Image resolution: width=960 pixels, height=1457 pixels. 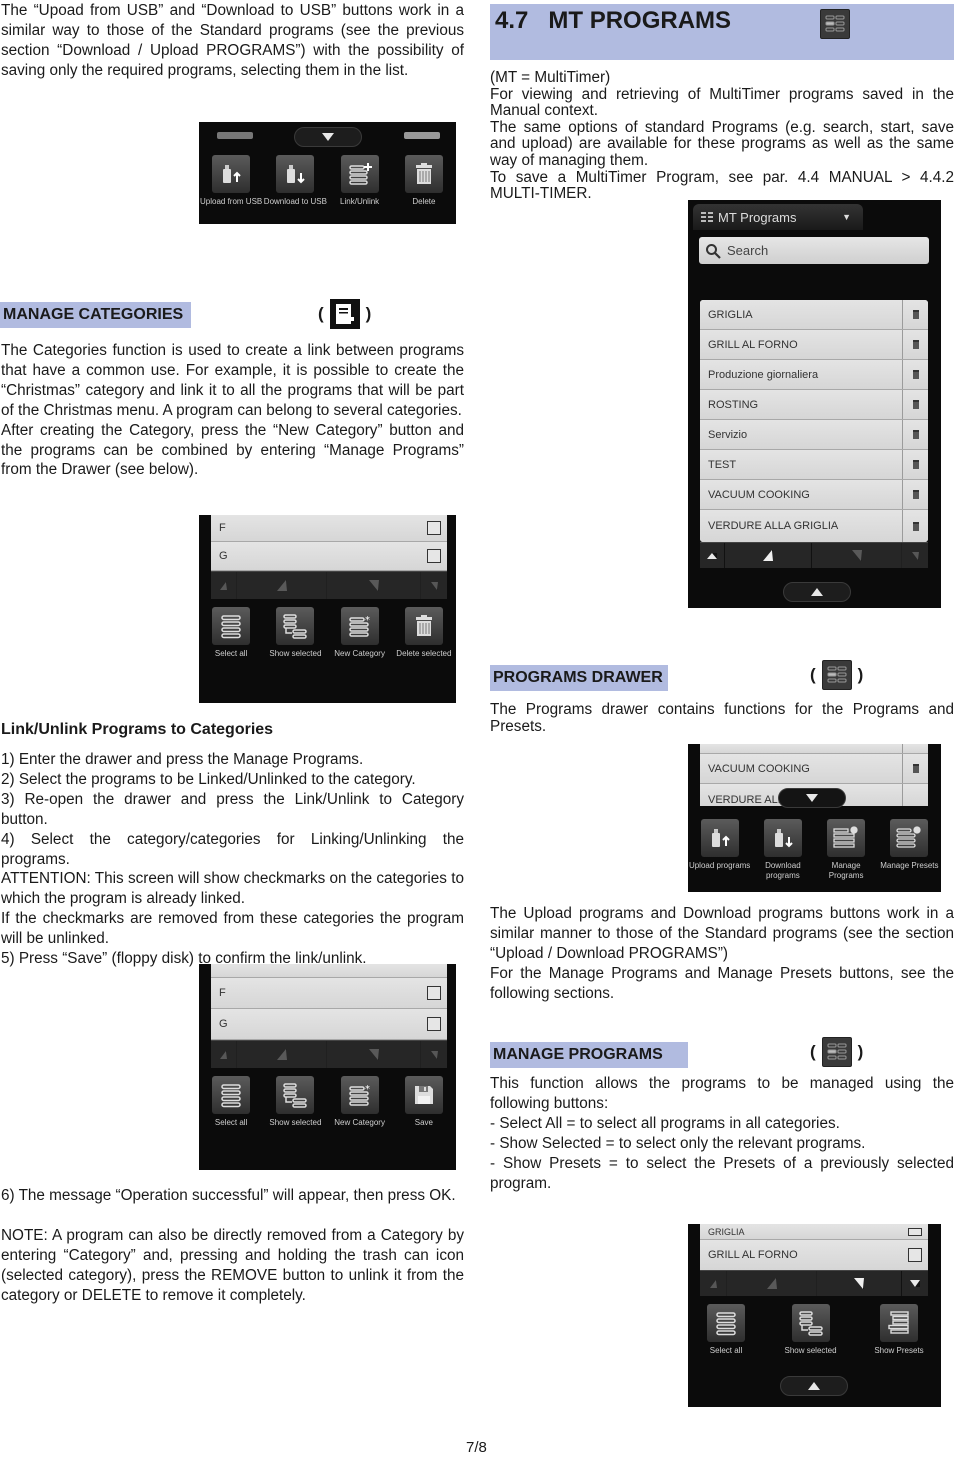 I want to click on upload-programs-button: Upload programs, so click(x=719, y=850).